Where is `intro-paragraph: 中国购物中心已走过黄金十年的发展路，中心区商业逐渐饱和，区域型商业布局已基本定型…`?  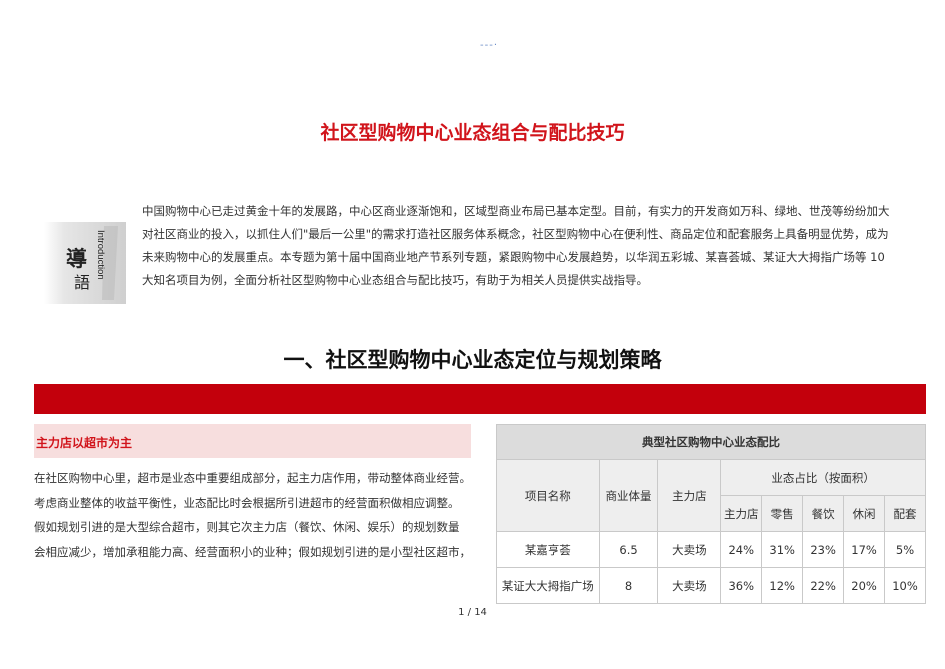
intro-paragraph: 中国购物中心已走过黄金十年的发展路，中心区商业逐渐饱和，区域型商业布局已基本定型… is located at coordinates (528, 246).